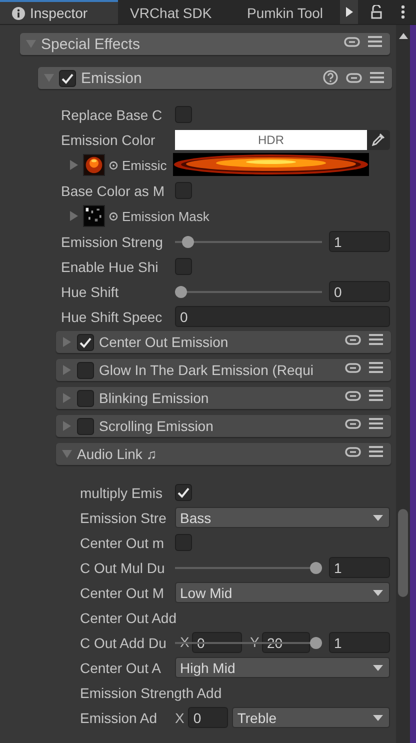 The image size is (416, 743). What do you see at coordinates (123, 518) in the screenshot?
I see `property-label: Emission Stre` at bounding box center [123, 518].